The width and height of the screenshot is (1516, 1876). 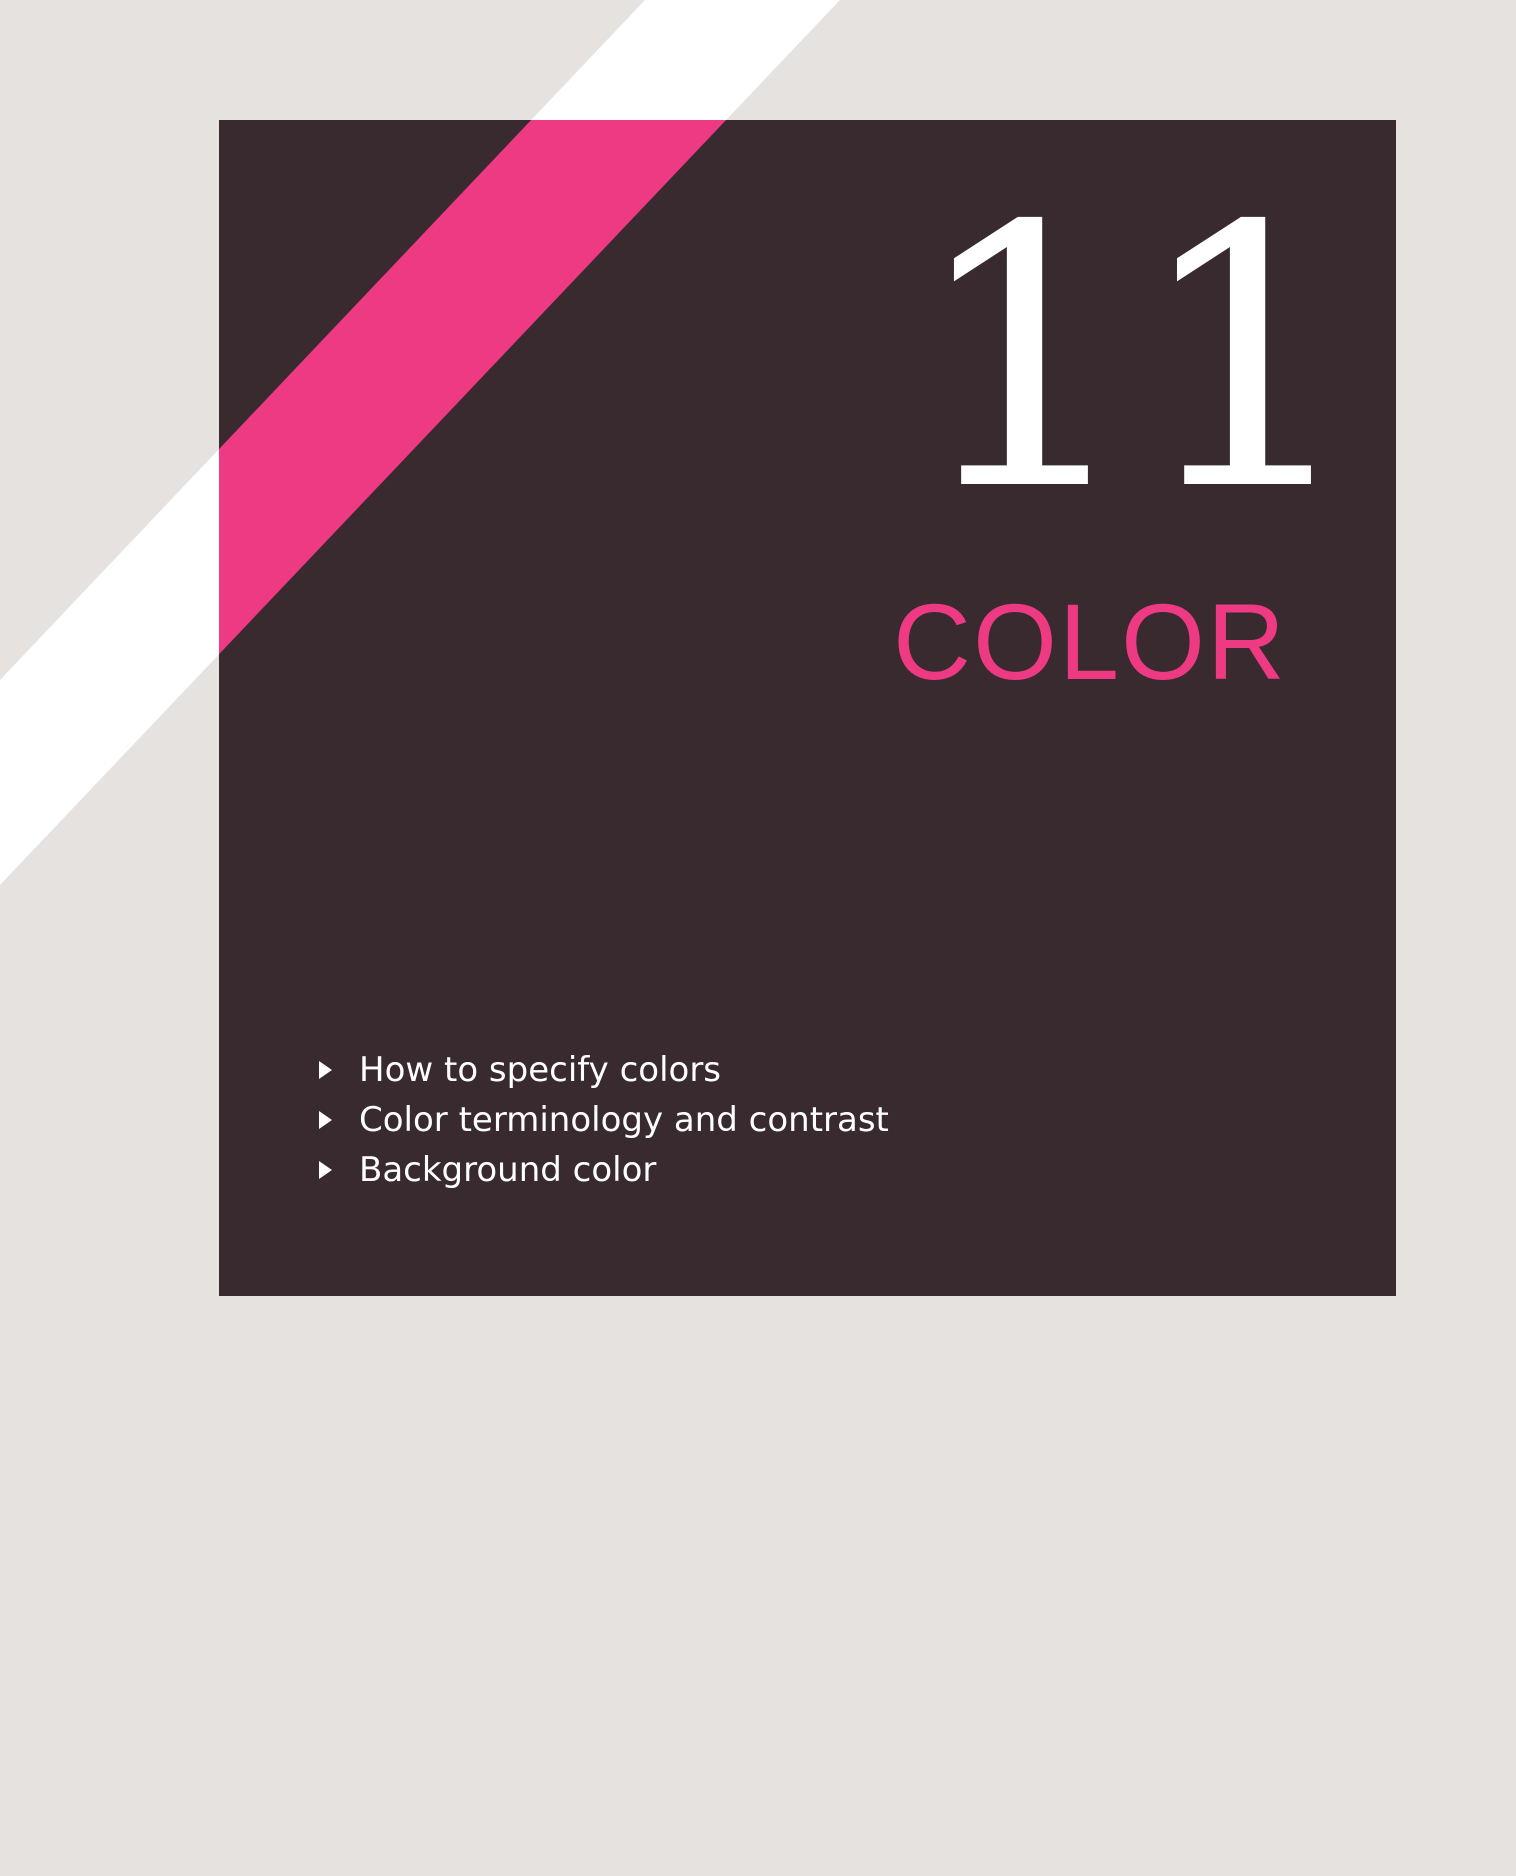 What do you see at coordinates (1136, 359) in the screenshot?
I see `chapter-number: 11` at bounding box center [1136, 359].